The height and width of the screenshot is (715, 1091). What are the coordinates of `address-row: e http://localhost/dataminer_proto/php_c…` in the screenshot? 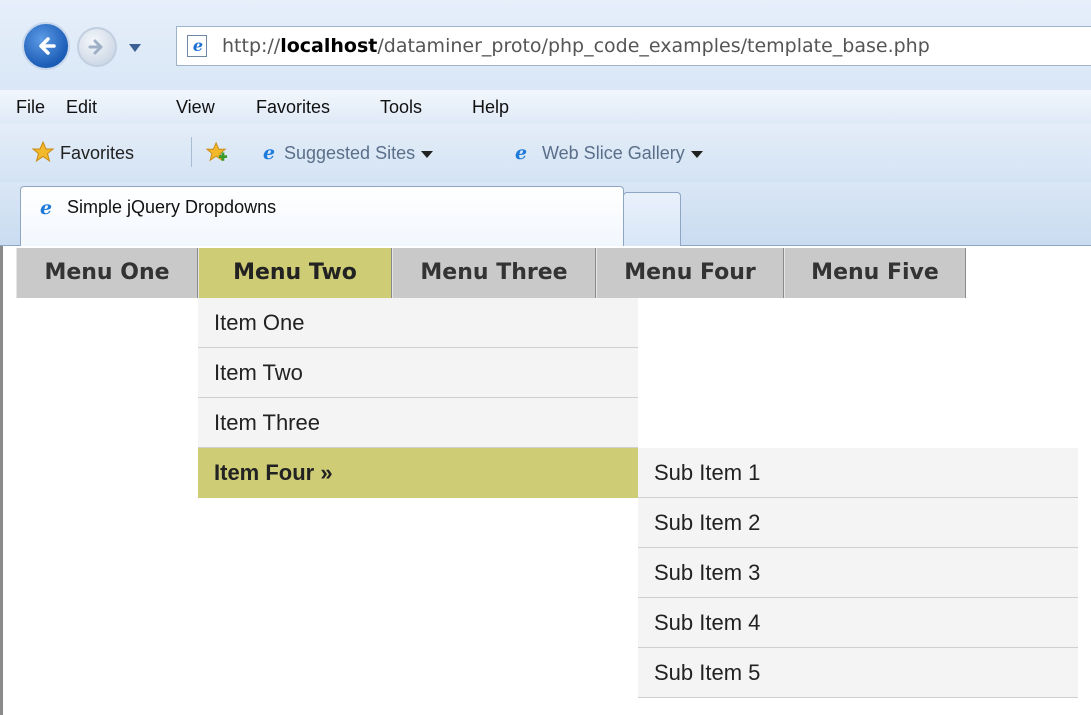 It's located at (545, 45).